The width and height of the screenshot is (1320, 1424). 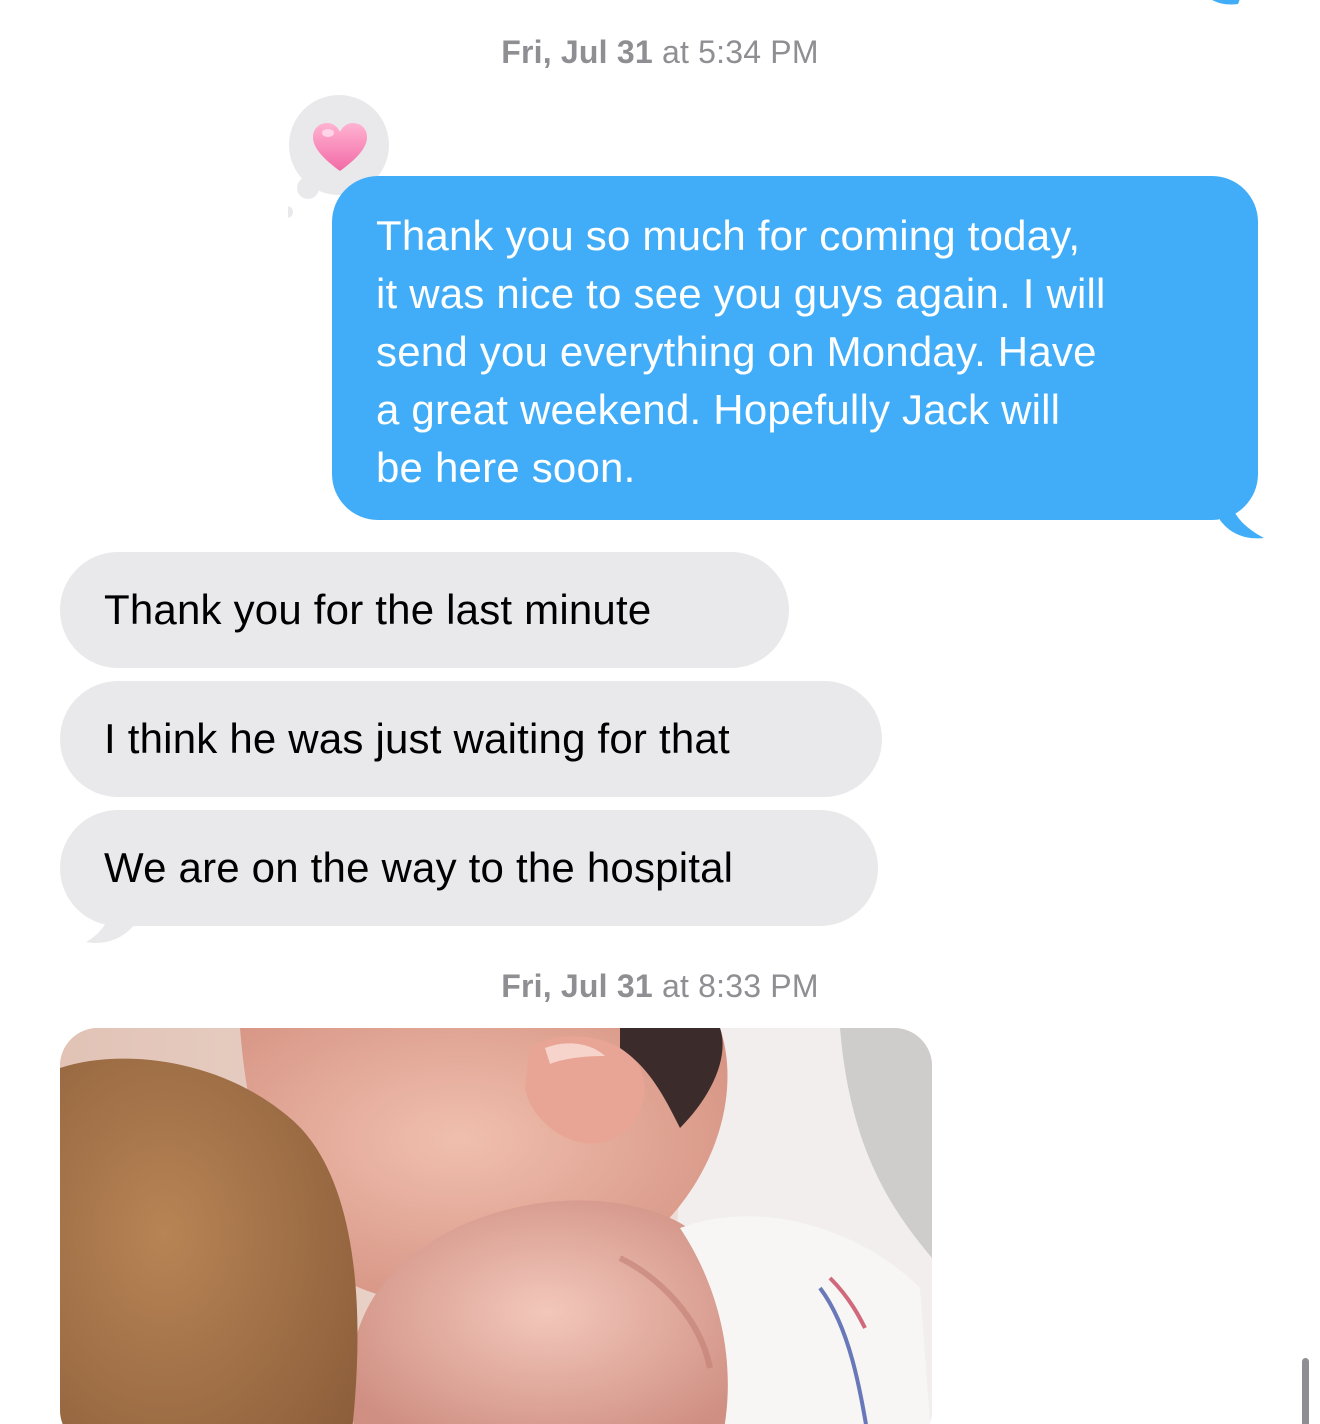 I want to click on received-message-text: I think he was just waiting for that, so click(x=417, y=738).